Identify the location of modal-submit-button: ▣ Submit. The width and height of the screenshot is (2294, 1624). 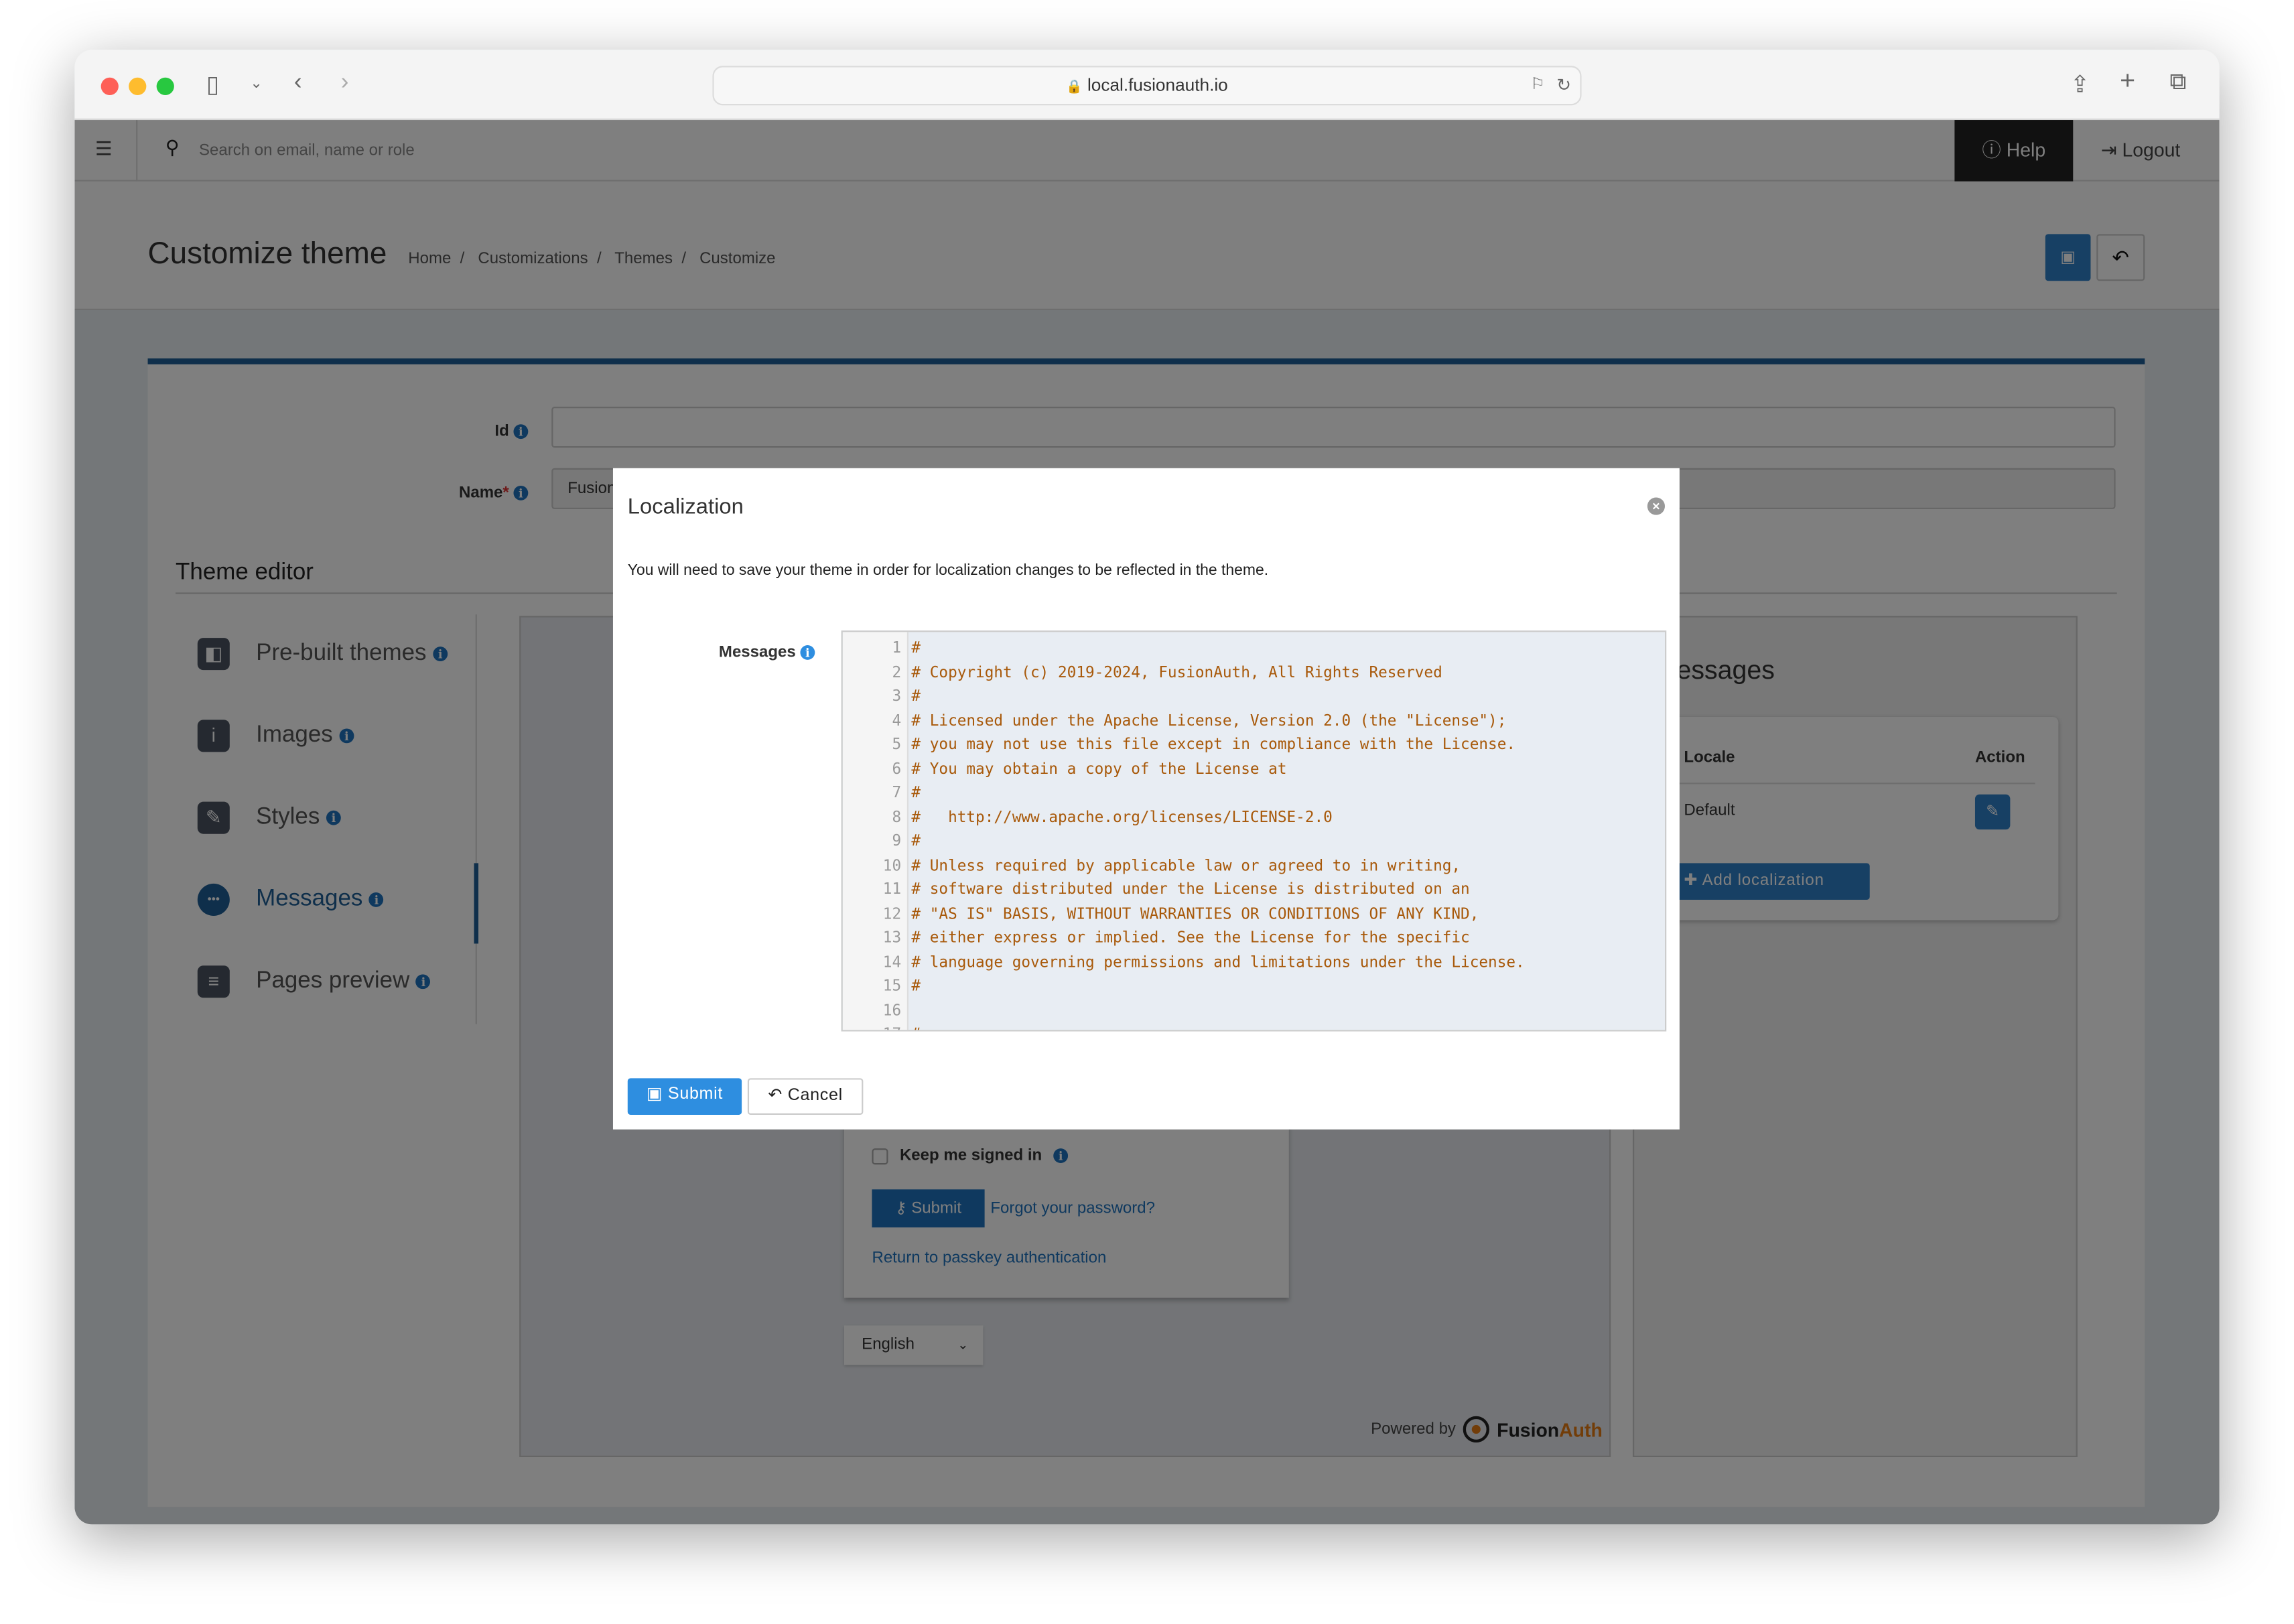
(684, 1096).